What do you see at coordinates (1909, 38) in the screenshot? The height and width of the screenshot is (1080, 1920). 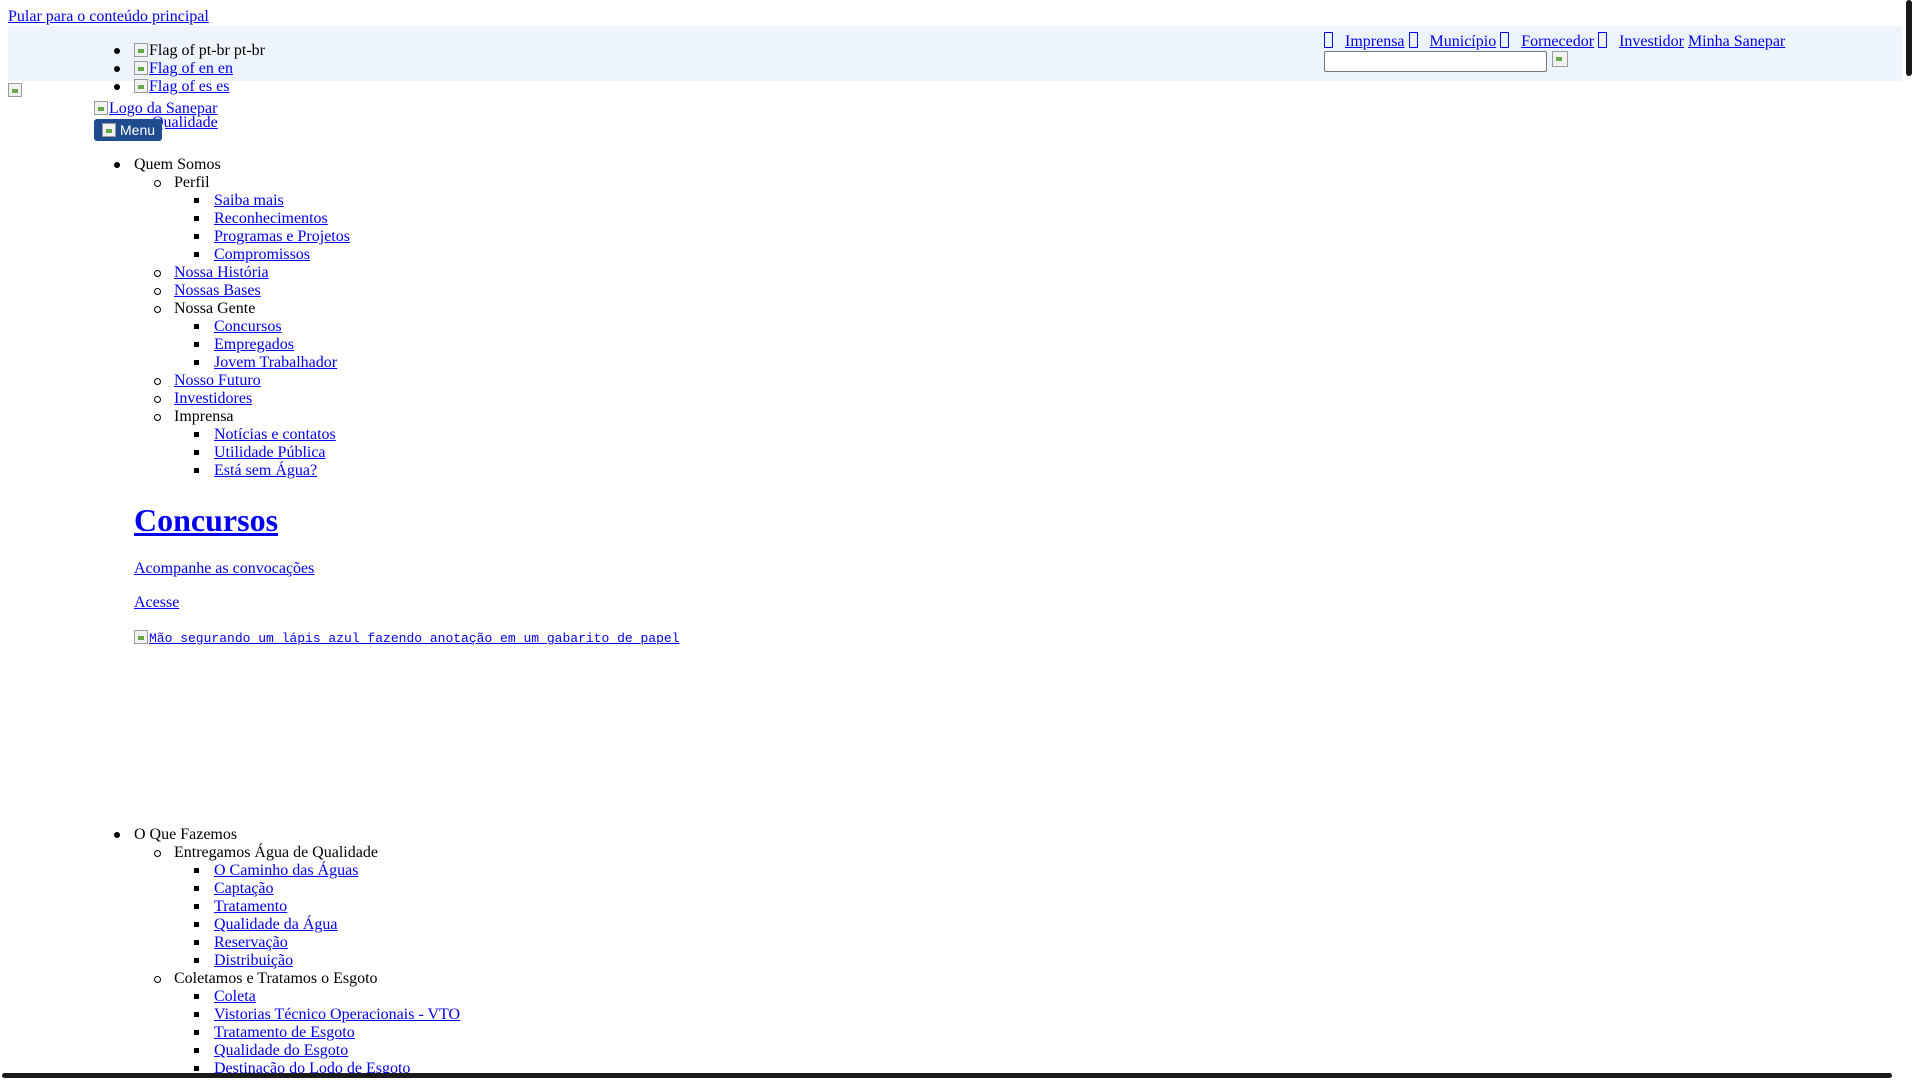 I see `vertical-scrollbar` at bounding box center [1909, 38].